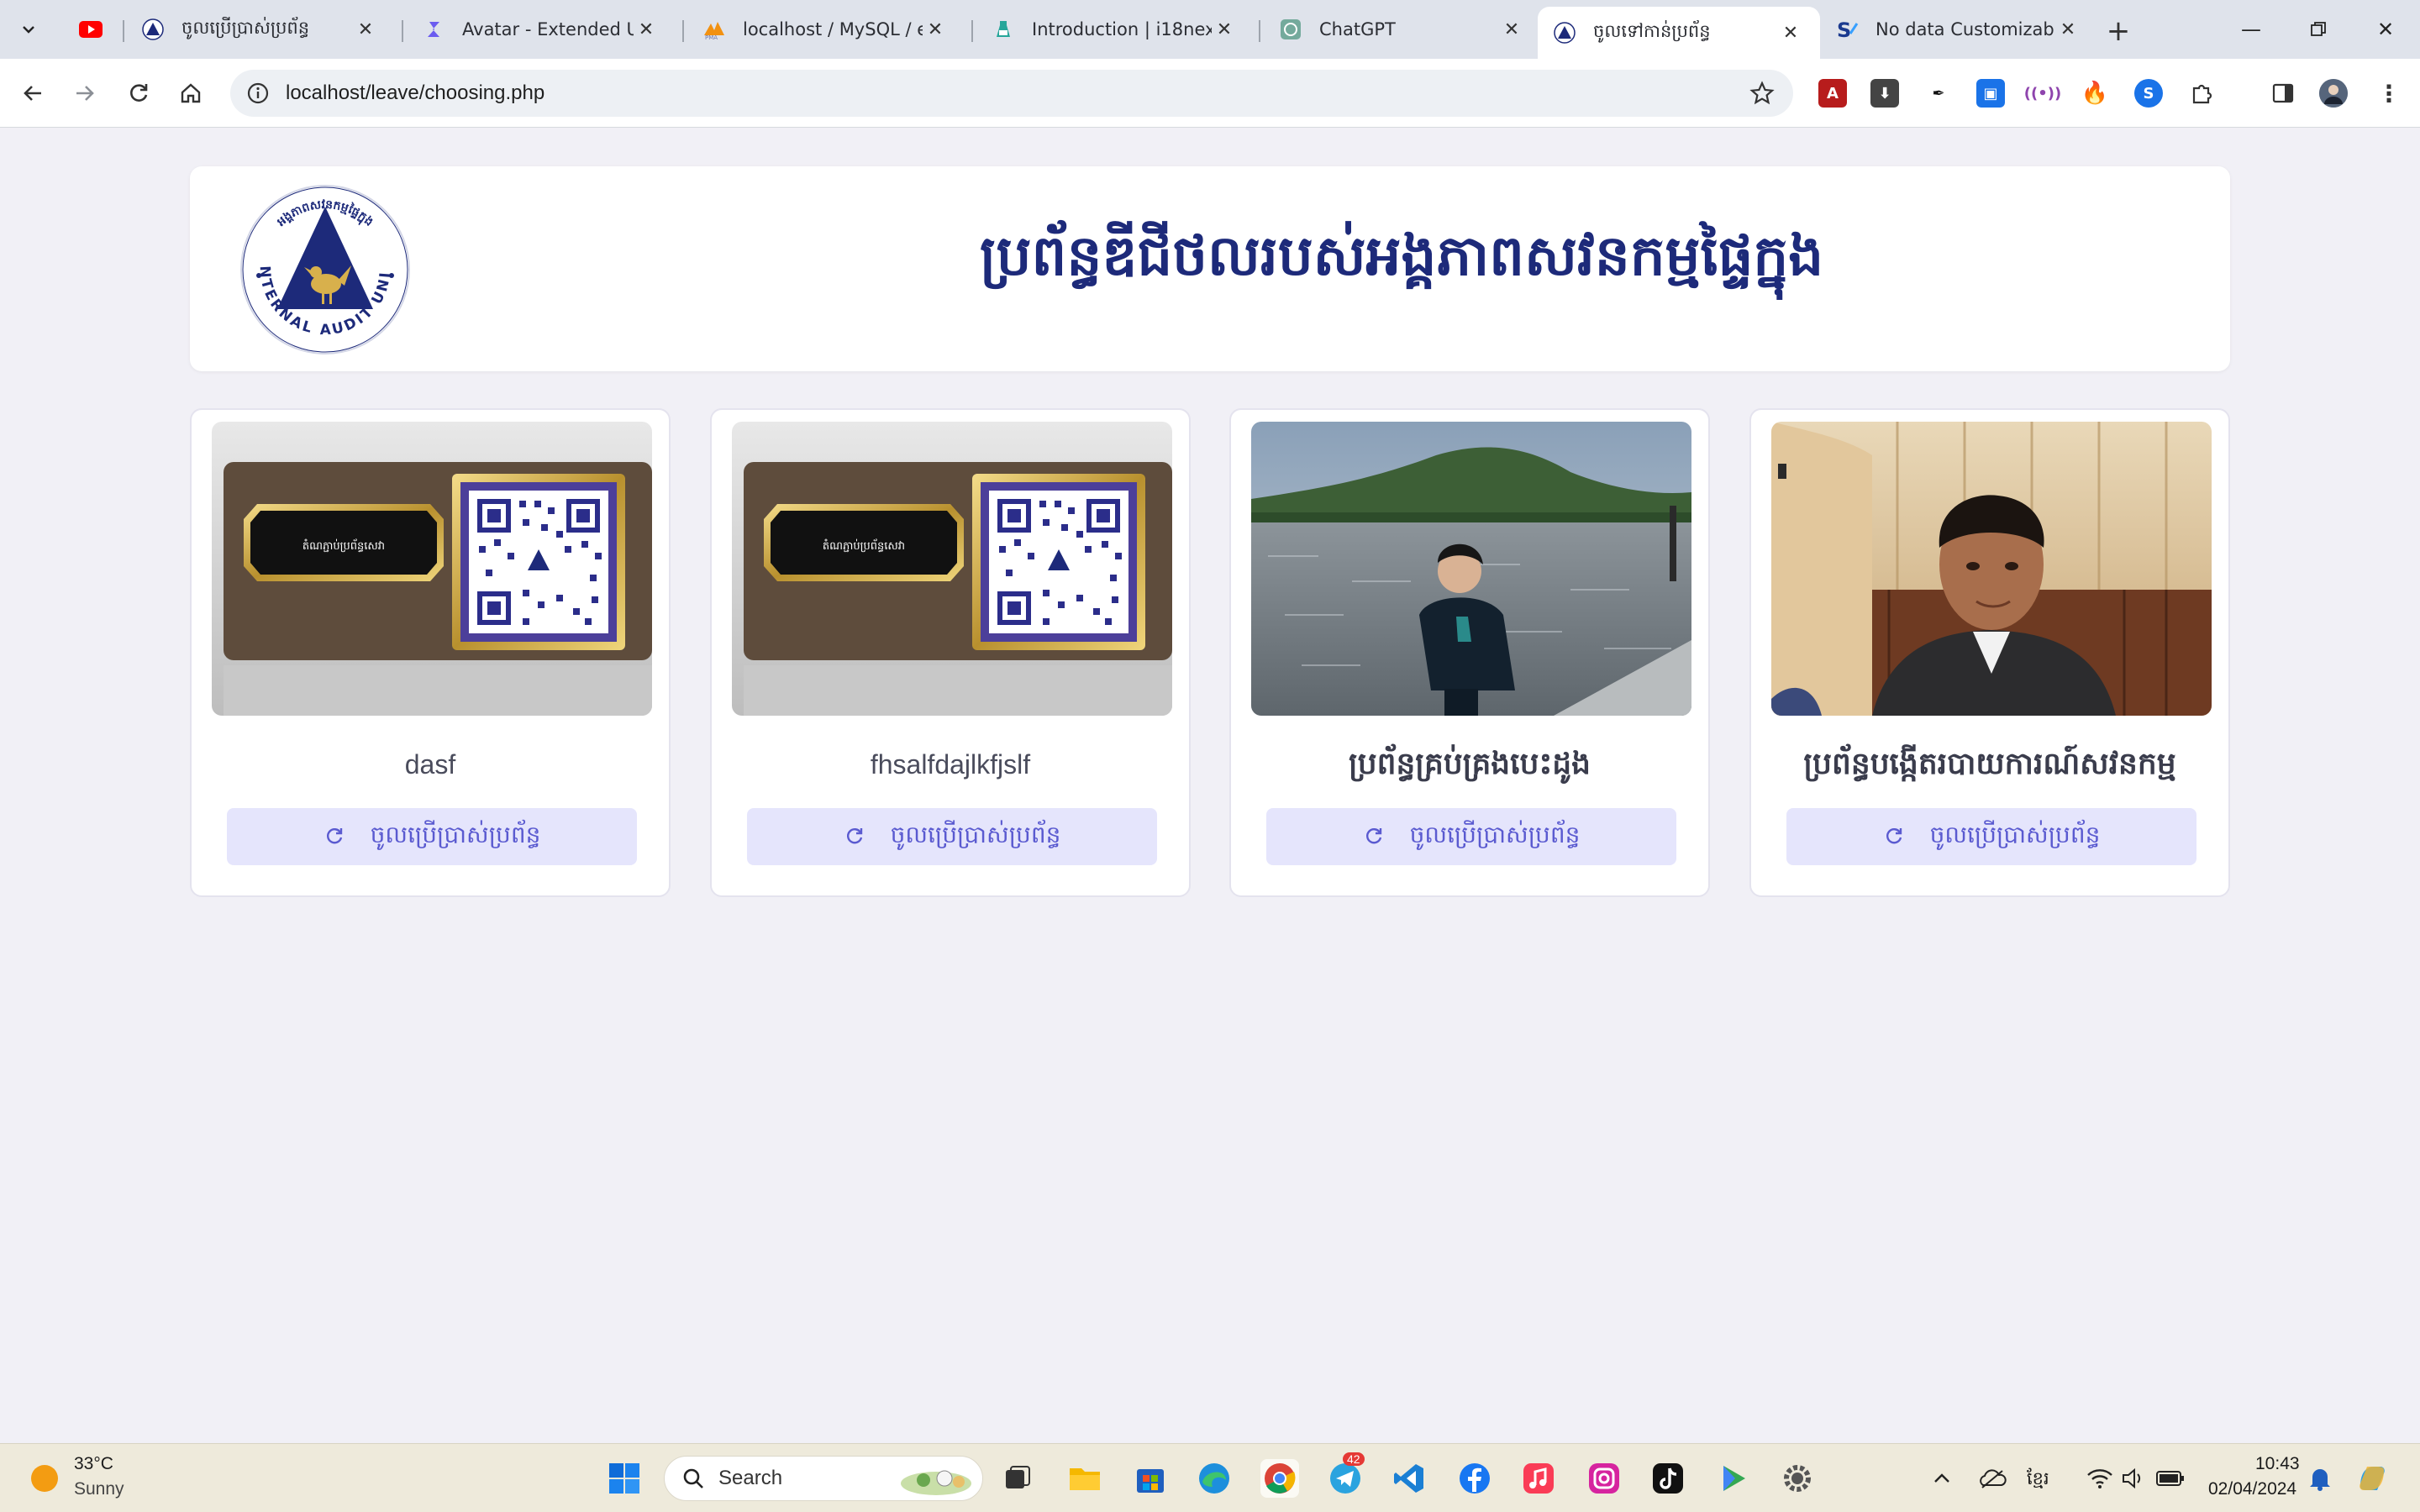  I want to click on forward-button, so click(85, 93).